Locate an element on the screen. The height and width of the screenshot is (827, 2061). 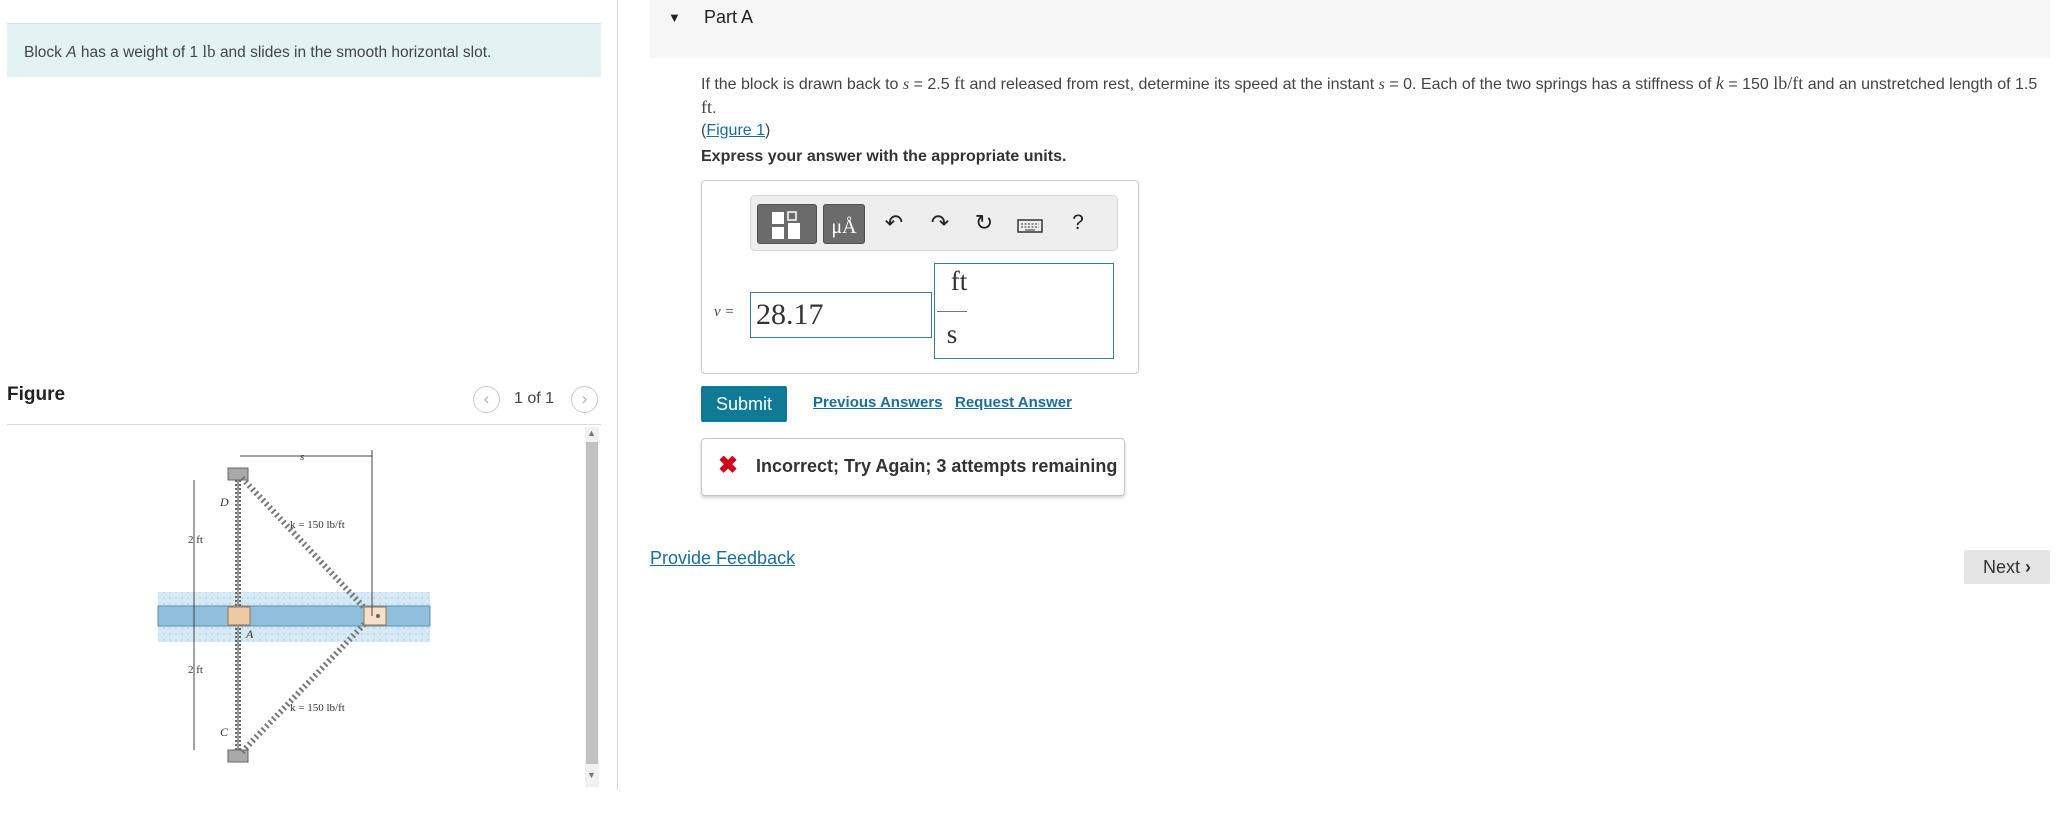
answer-value-input: 28.17 is located at coordinates (841, 315).